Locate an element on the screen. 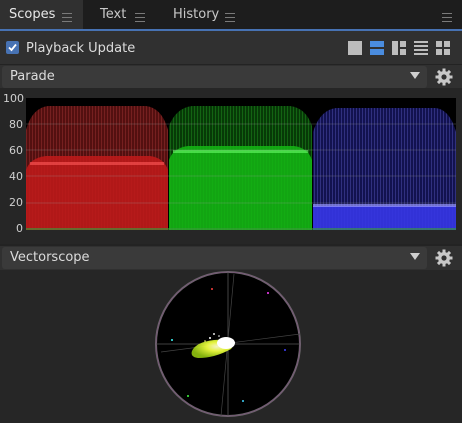  y-tick-label: 20 is located at coordinates (16, 202).